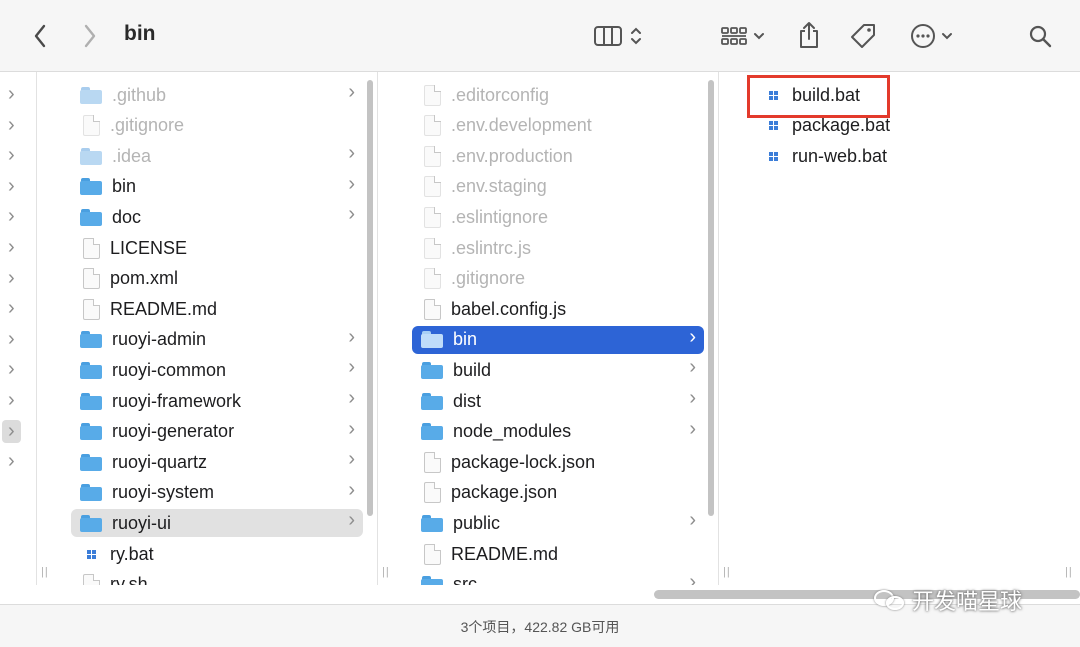 This screenshot has height=647, width=1080. I want to click on file-row-node-modules: node_modules ›, so click(558, 432).